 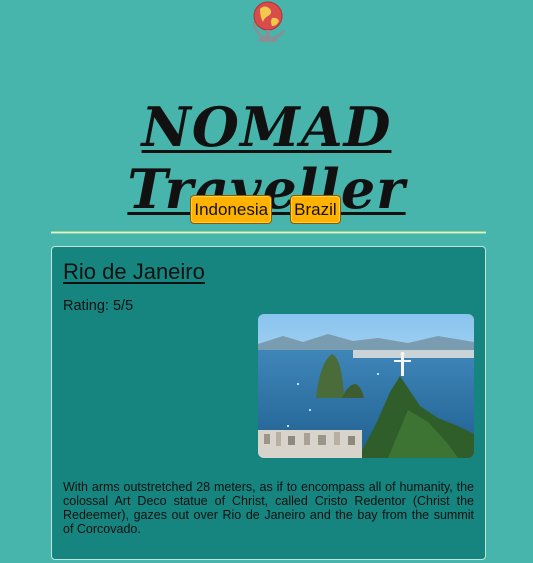 I want to click on destination-title: Rio de Janeiro, so click(x=134, y=272).